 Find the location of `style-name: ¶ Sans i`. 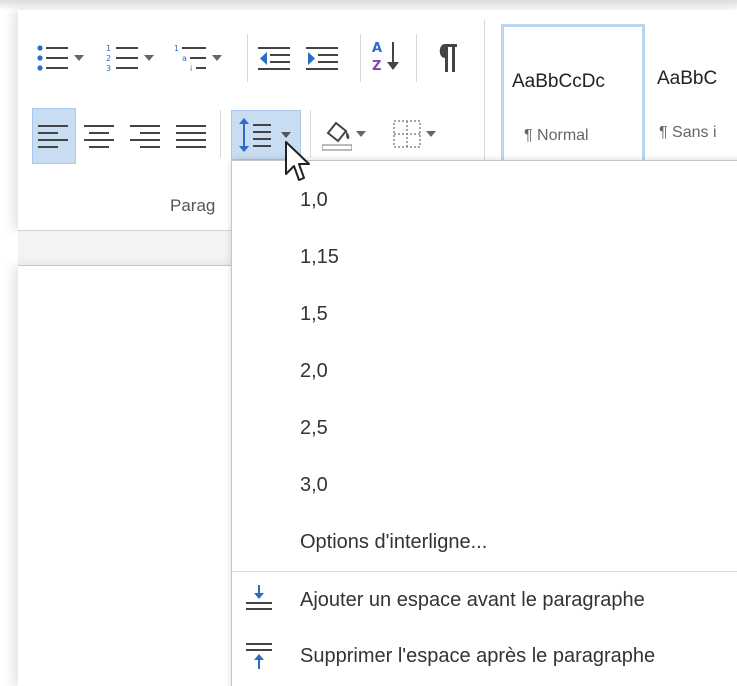

style-name: ¶ Sans i is located at coordinates (688, 132).